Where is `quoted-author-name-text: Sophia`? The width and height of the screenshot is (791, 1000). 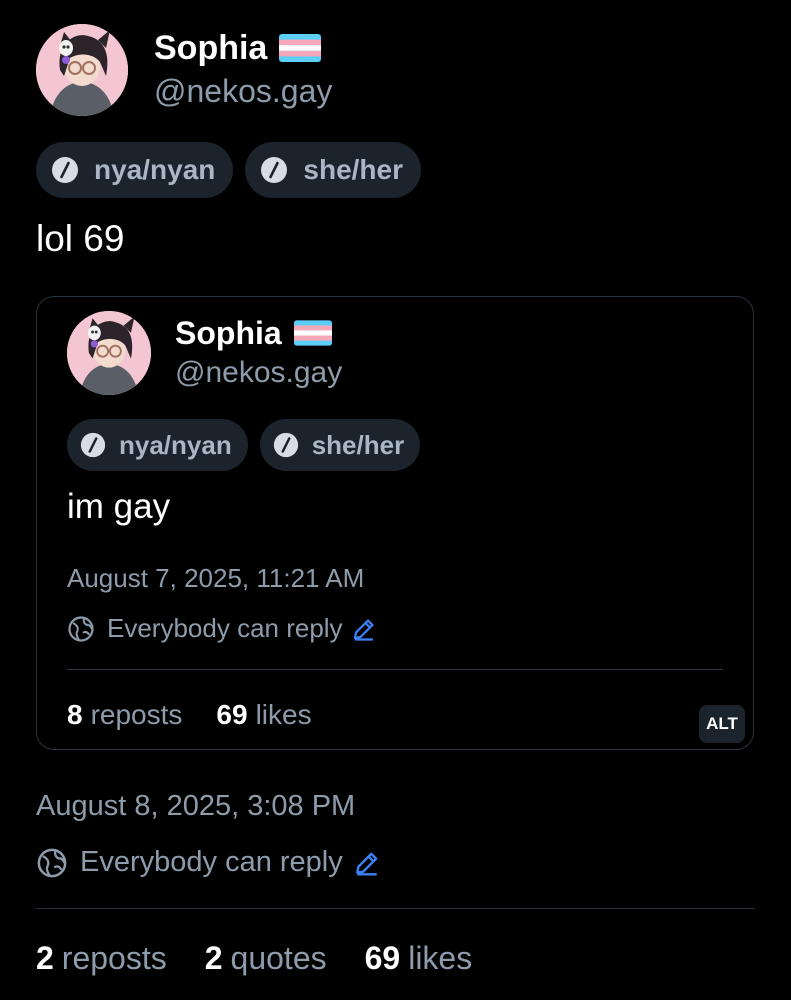
quoted-author-name-text: Sophia is located at coordinates (228, 333).